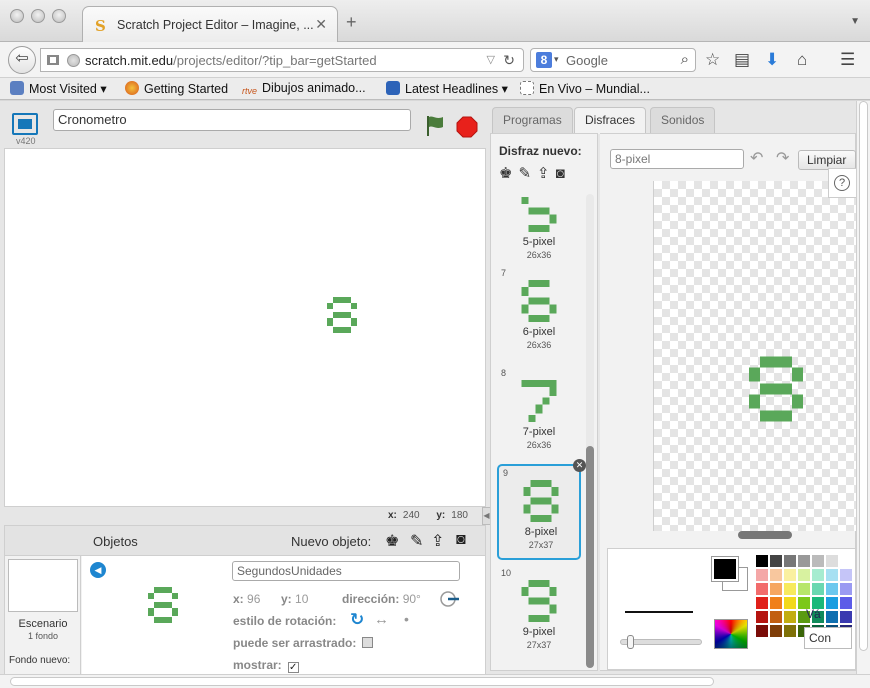 The image size is (870, 688). Describe the element at coordinates (677, 159) in the screenshot. I see `costume-name-input: 8-pixel` at that location.